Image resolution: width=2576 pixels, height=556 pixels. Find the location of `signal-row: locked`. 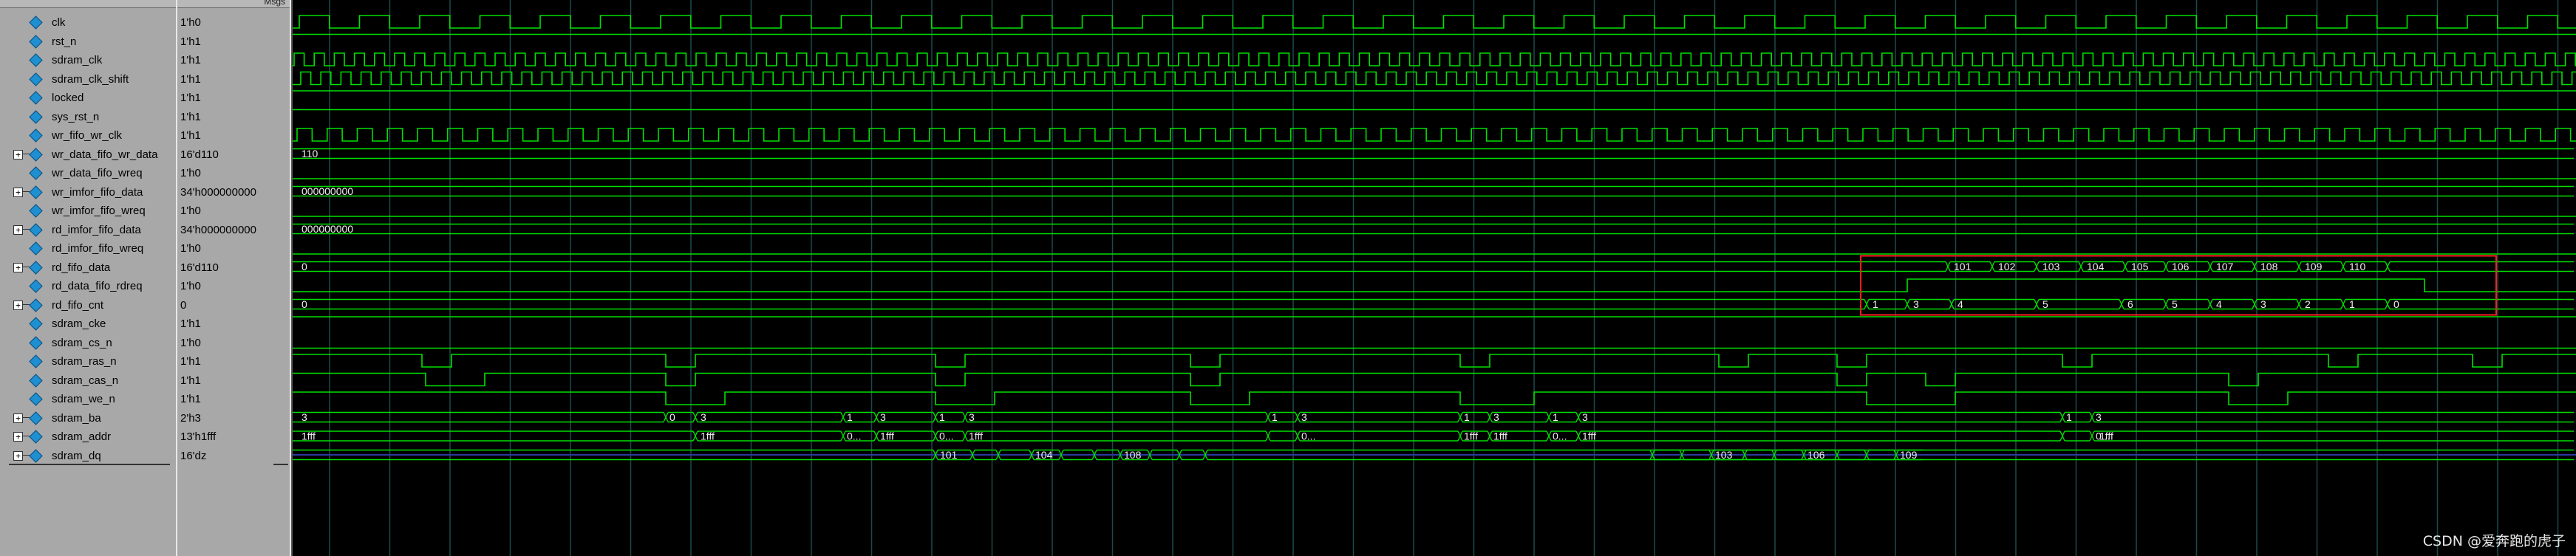

signal-row: locked is located at coordinates (88, 97).